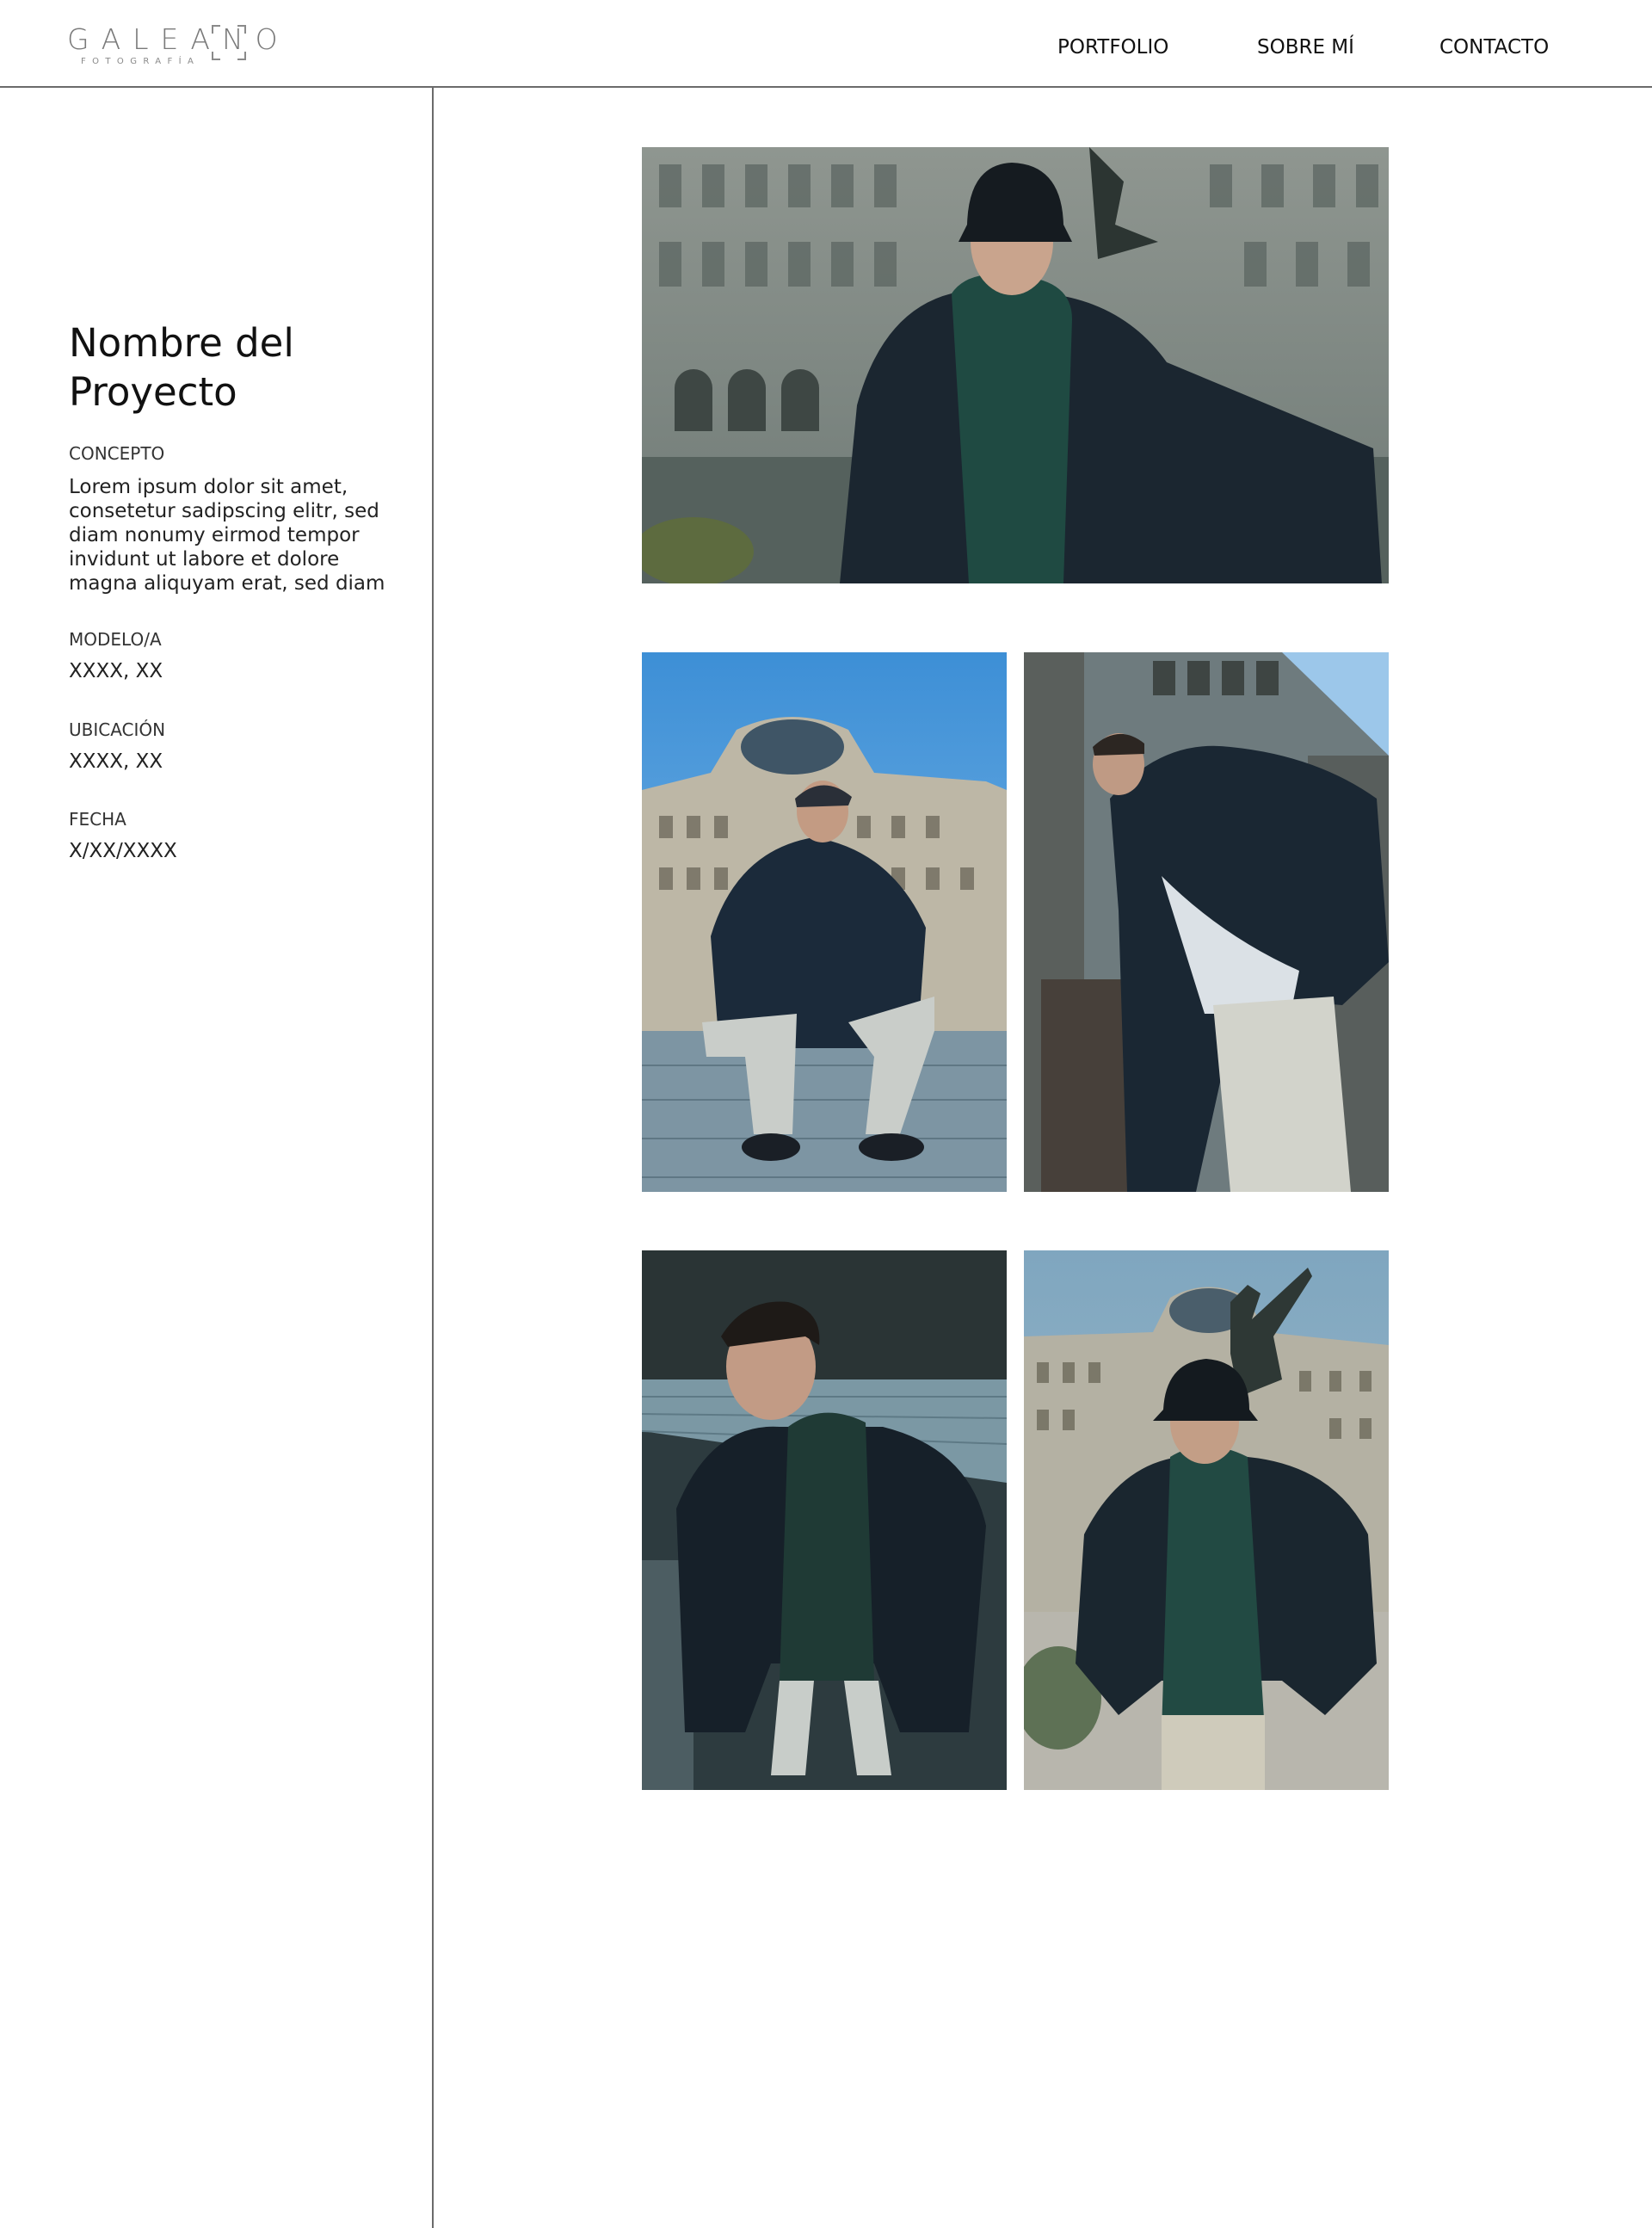 This screenshot has height=2228, width=1652. Describe the element at coordinates (433, 1158) in the screenshot. I see `sidebar-divider` at that location.